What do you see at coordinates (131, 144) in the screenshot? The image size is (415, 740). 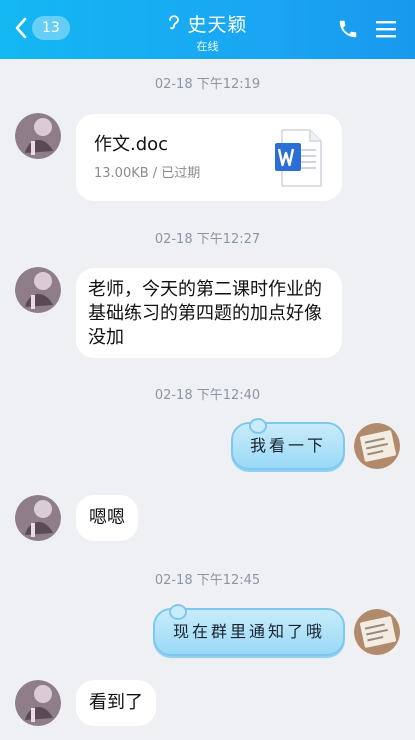 I see `file-name: 作文.doc` at bounding box center [131, 144].